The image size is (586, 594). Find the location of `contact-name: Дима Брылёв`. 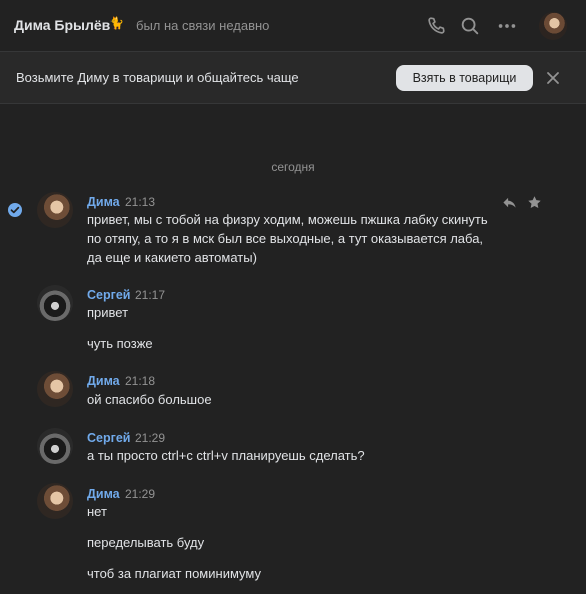

contact-name: Дима Брылёв is located at coordinates (62, 25).